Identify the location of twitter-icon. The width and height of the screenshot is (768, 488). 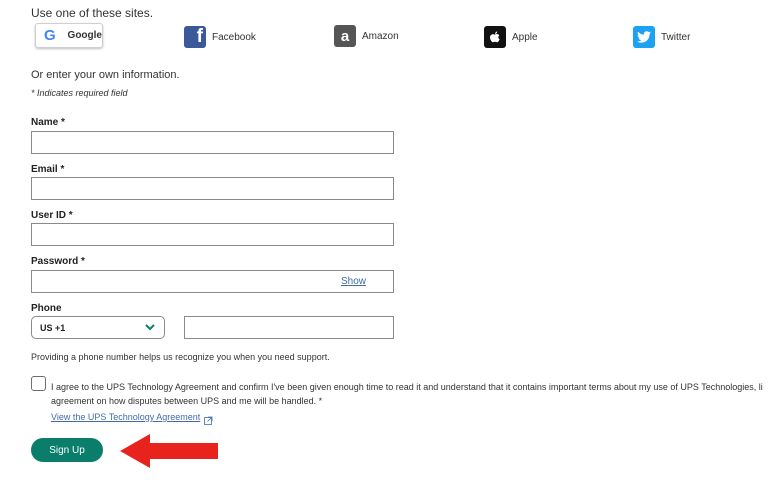
(644, 37).